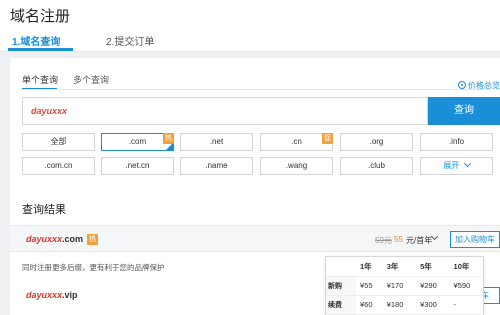 The image size is (500, 315). I want to click on price-unit: 元/首年, so click(419, 240).